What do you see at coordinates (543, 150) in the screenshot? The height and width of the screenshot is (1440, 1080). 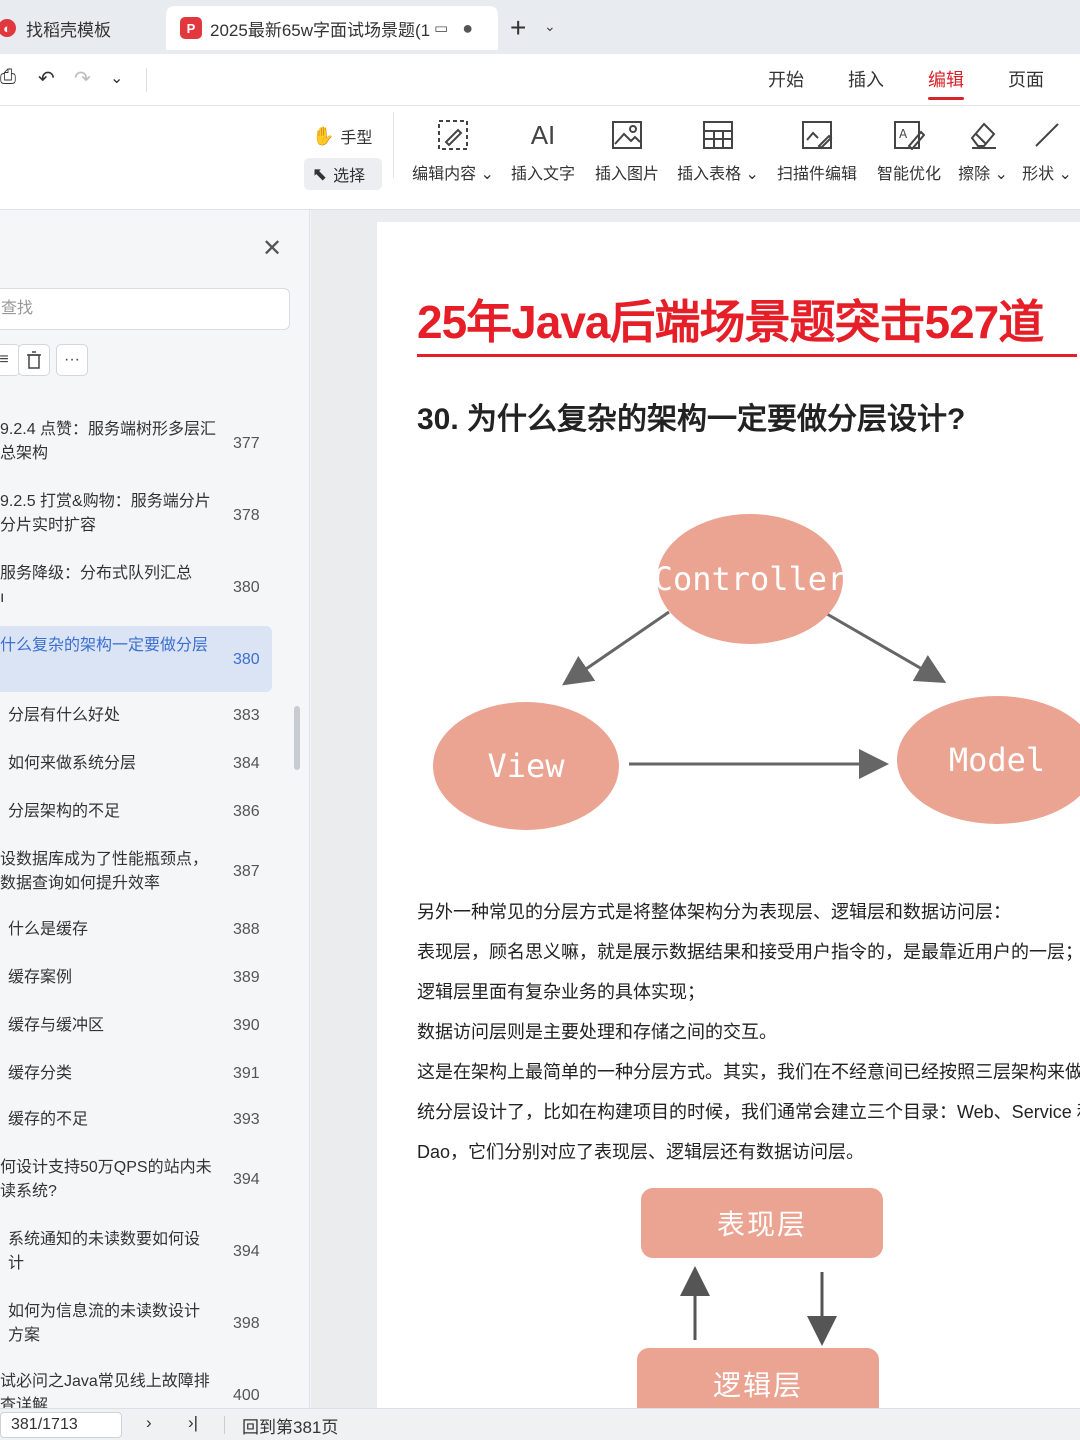 I see `insert-text-button: AI 插入文字` at bounding box center [543, 150].